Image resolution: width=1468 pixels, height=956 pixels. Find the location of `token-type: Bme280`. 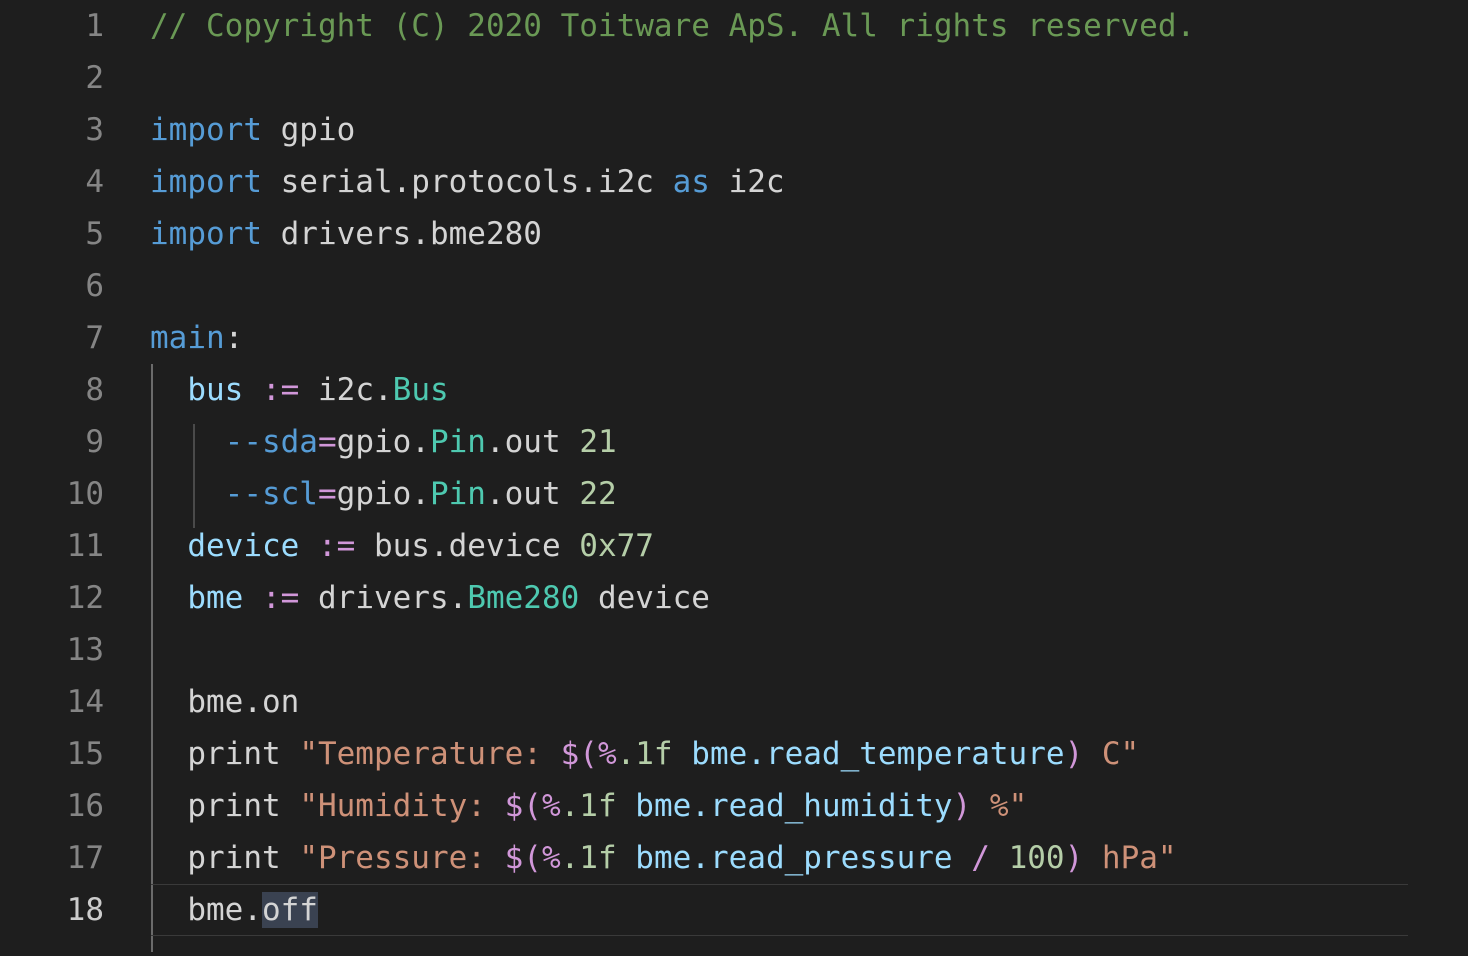

token-type: Bme280 is located at coordinates (523, 598).